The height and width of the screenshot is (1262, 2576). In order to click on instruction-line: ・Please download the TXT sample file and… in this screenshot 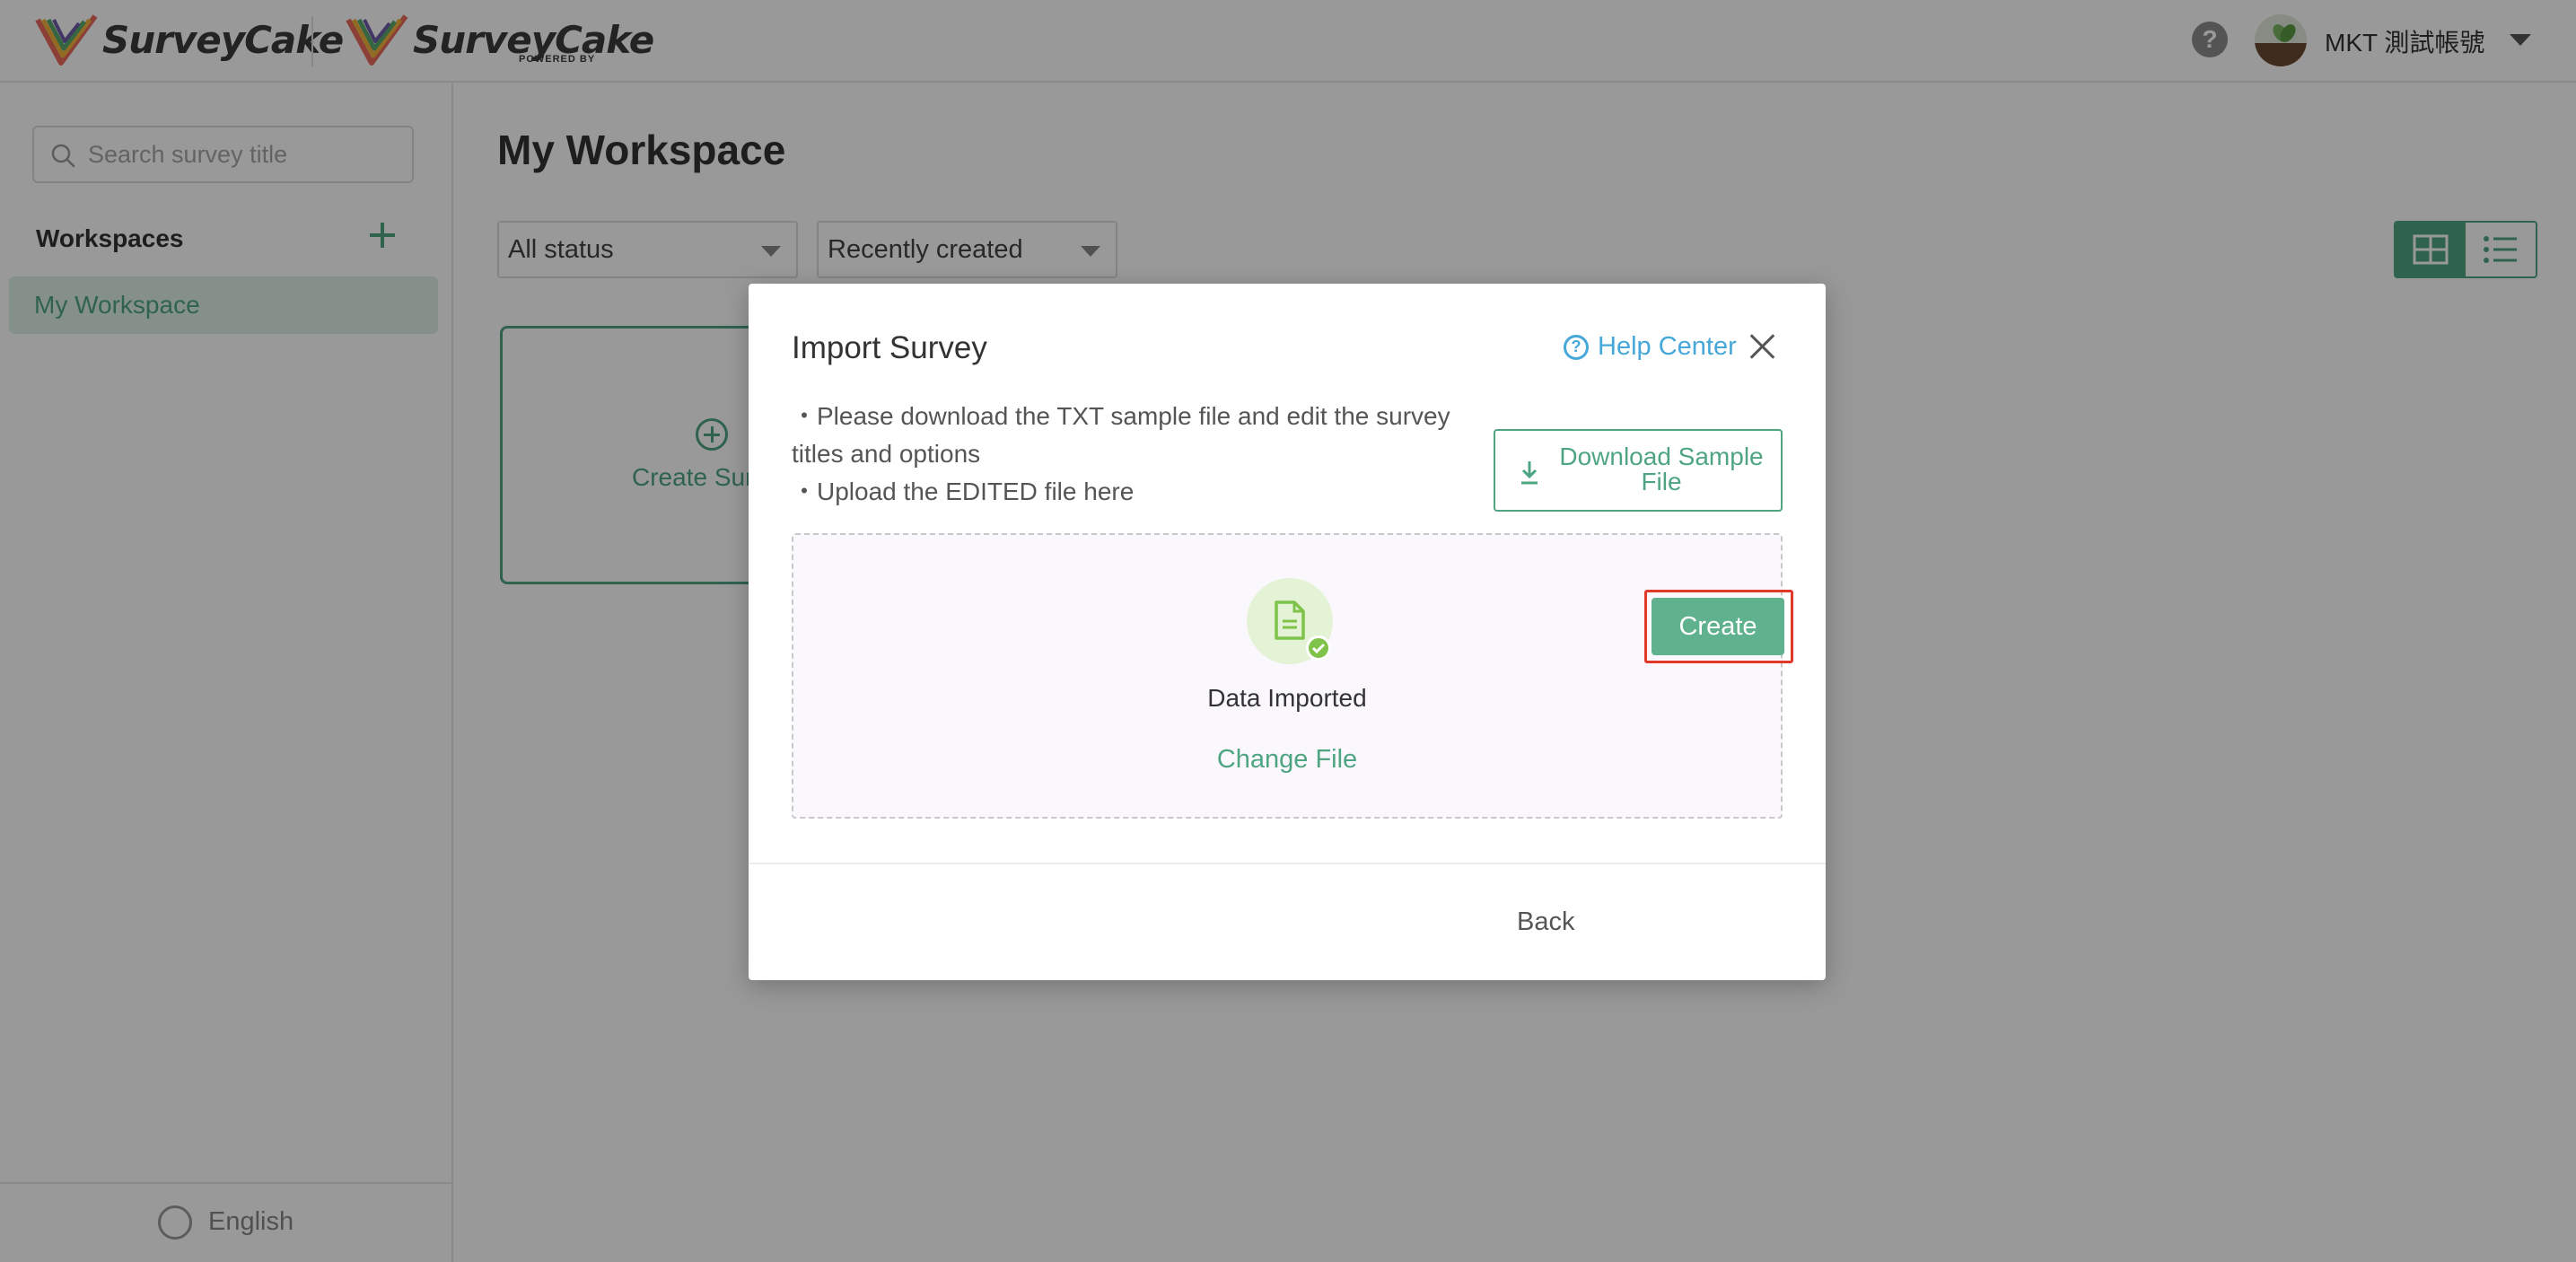, I will do `click(1121, 435)`.